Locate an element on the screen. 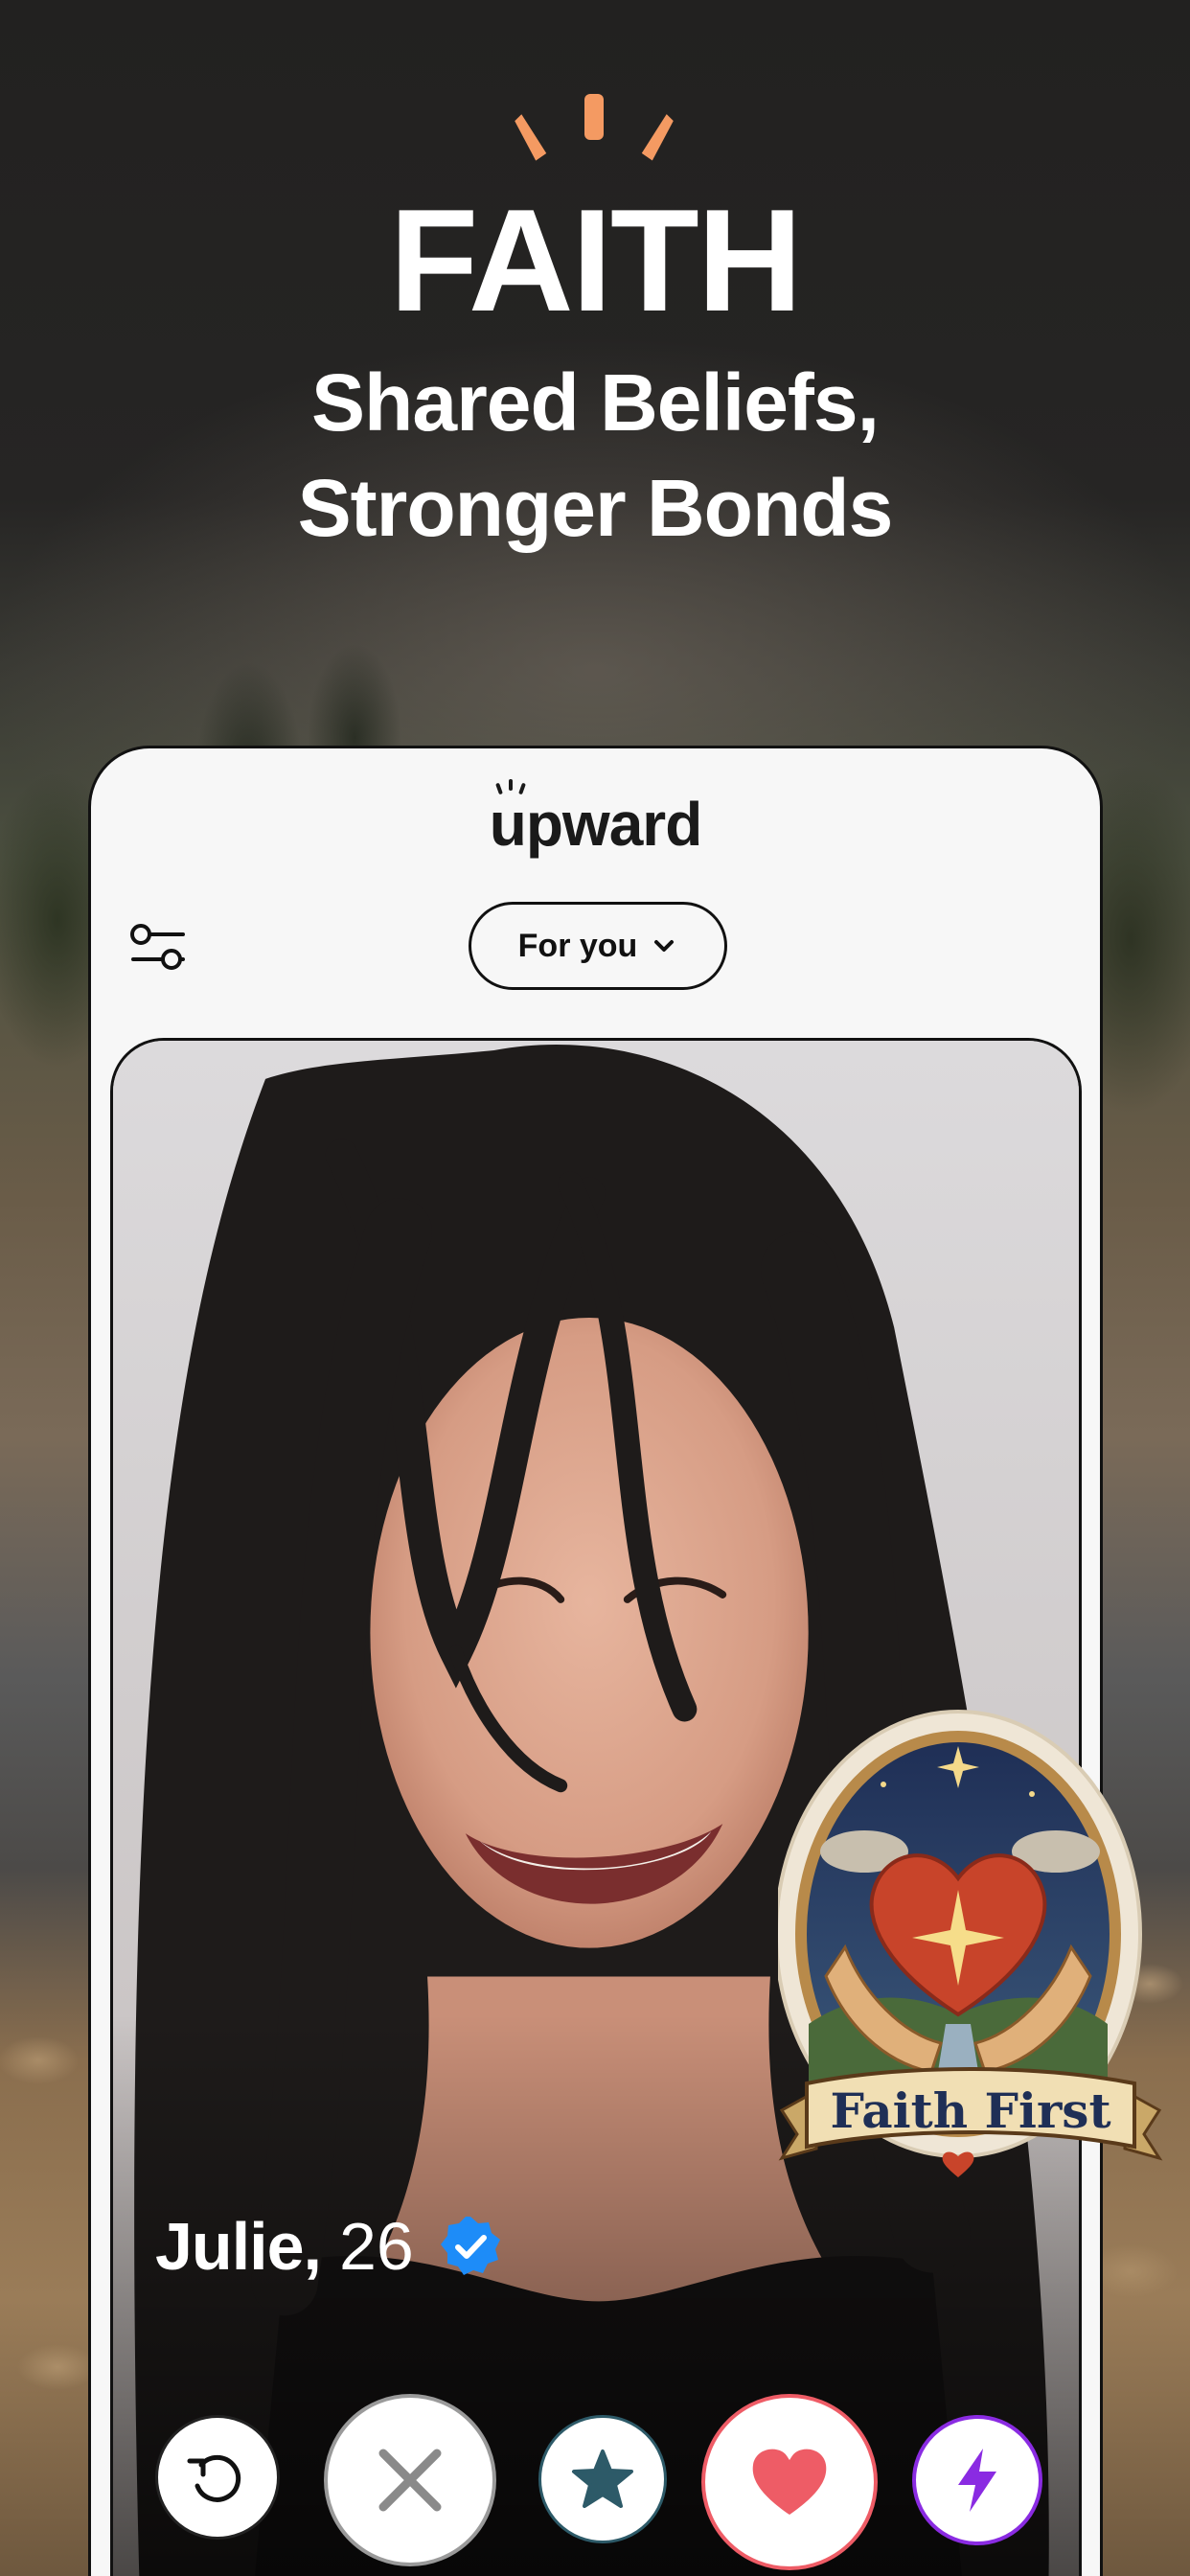 The width and height of the screenshot is (1190, 2576). star-icon is located at coordinates (603, 2479).